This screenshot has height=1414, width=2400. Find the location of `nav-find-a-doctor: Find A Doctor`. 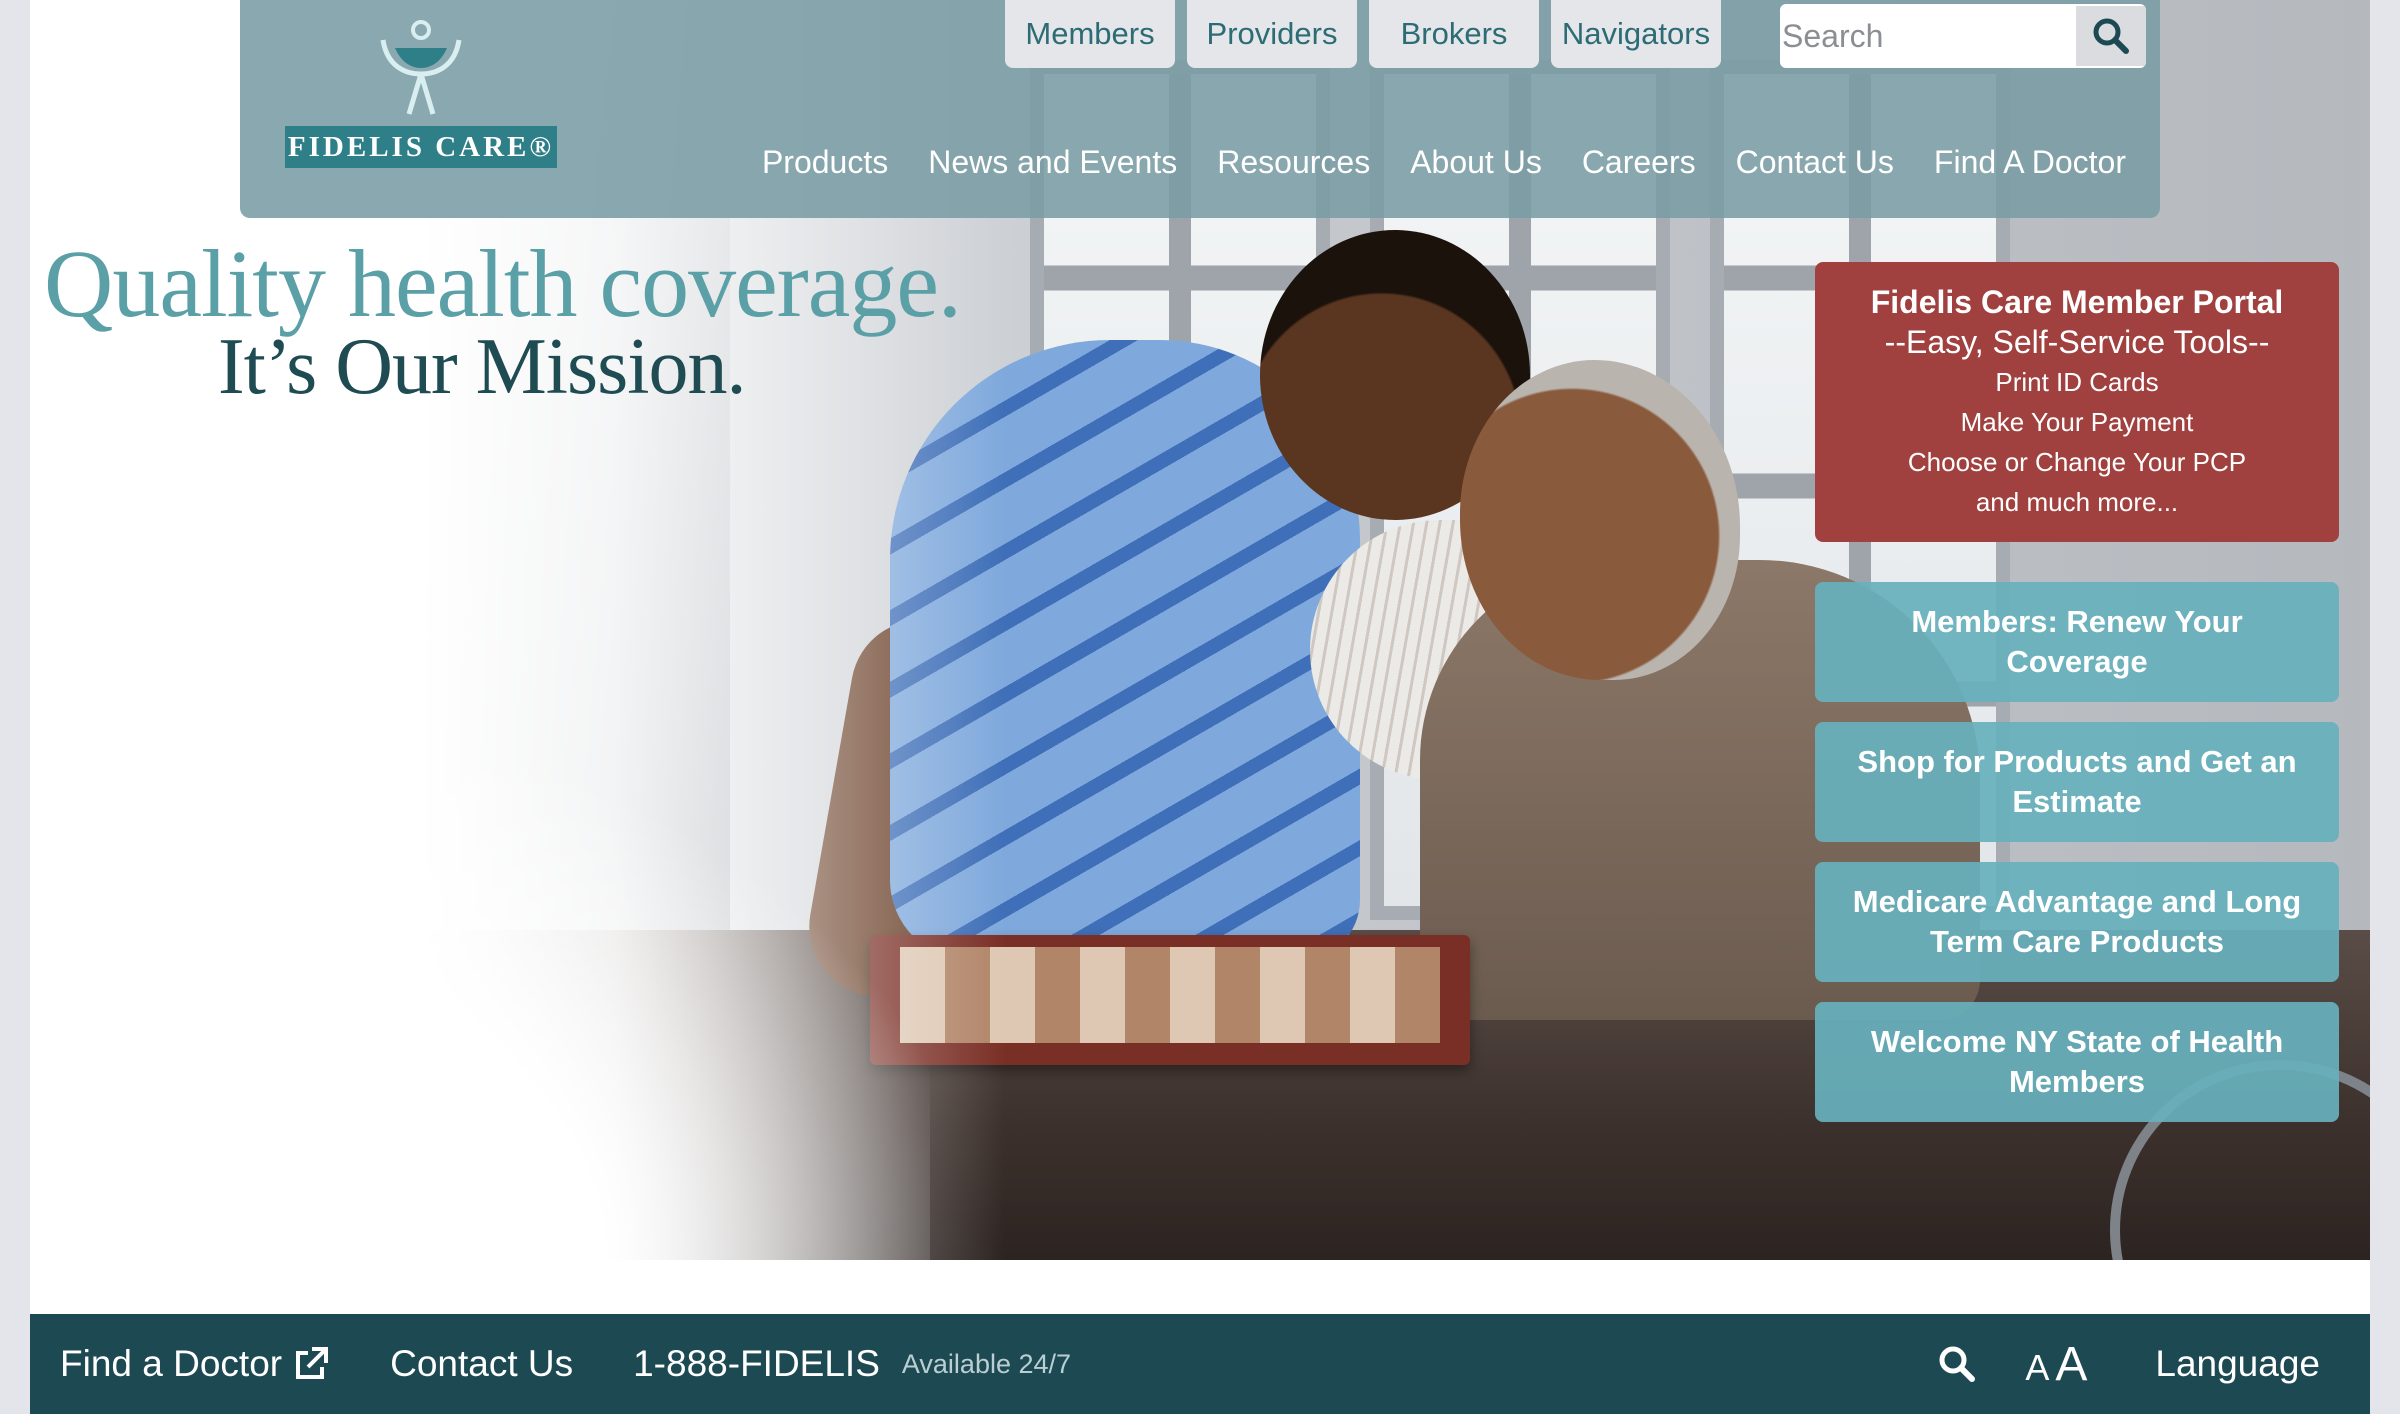

nav-find-a-doctor: Find A Doctor is located at coordinates (2030, 162).